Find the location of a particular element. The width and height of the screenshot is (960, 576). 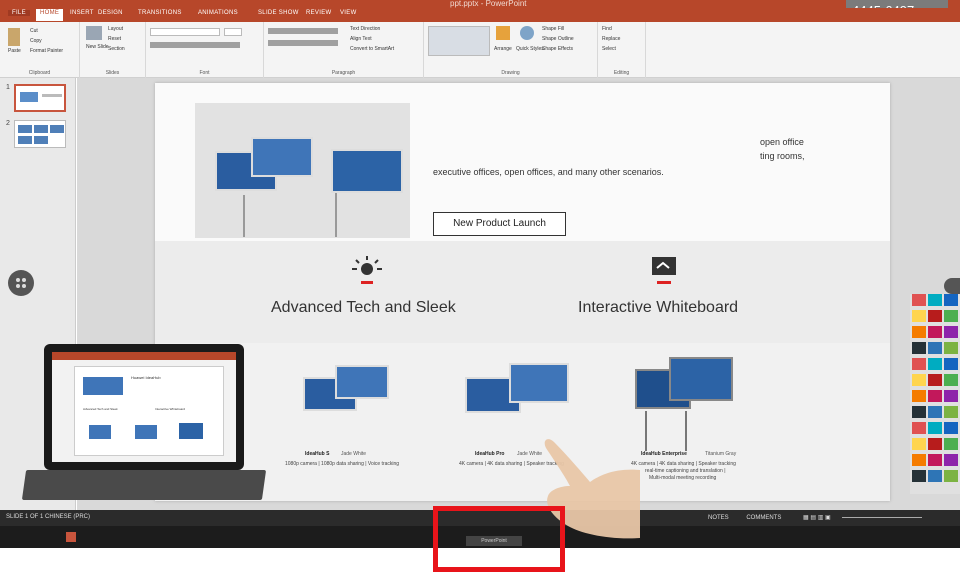

arrange-icon is located at coordinates (503, 33).